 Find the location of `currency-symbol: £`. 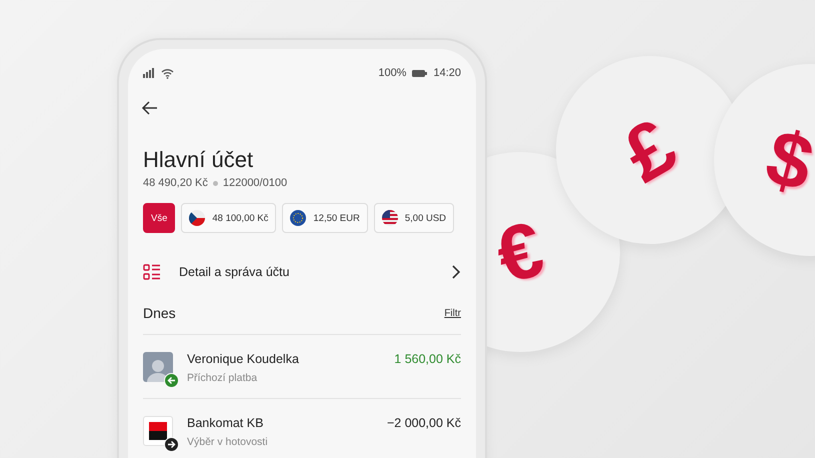

currency-symbol: £ is located at coordinates (650, 150).